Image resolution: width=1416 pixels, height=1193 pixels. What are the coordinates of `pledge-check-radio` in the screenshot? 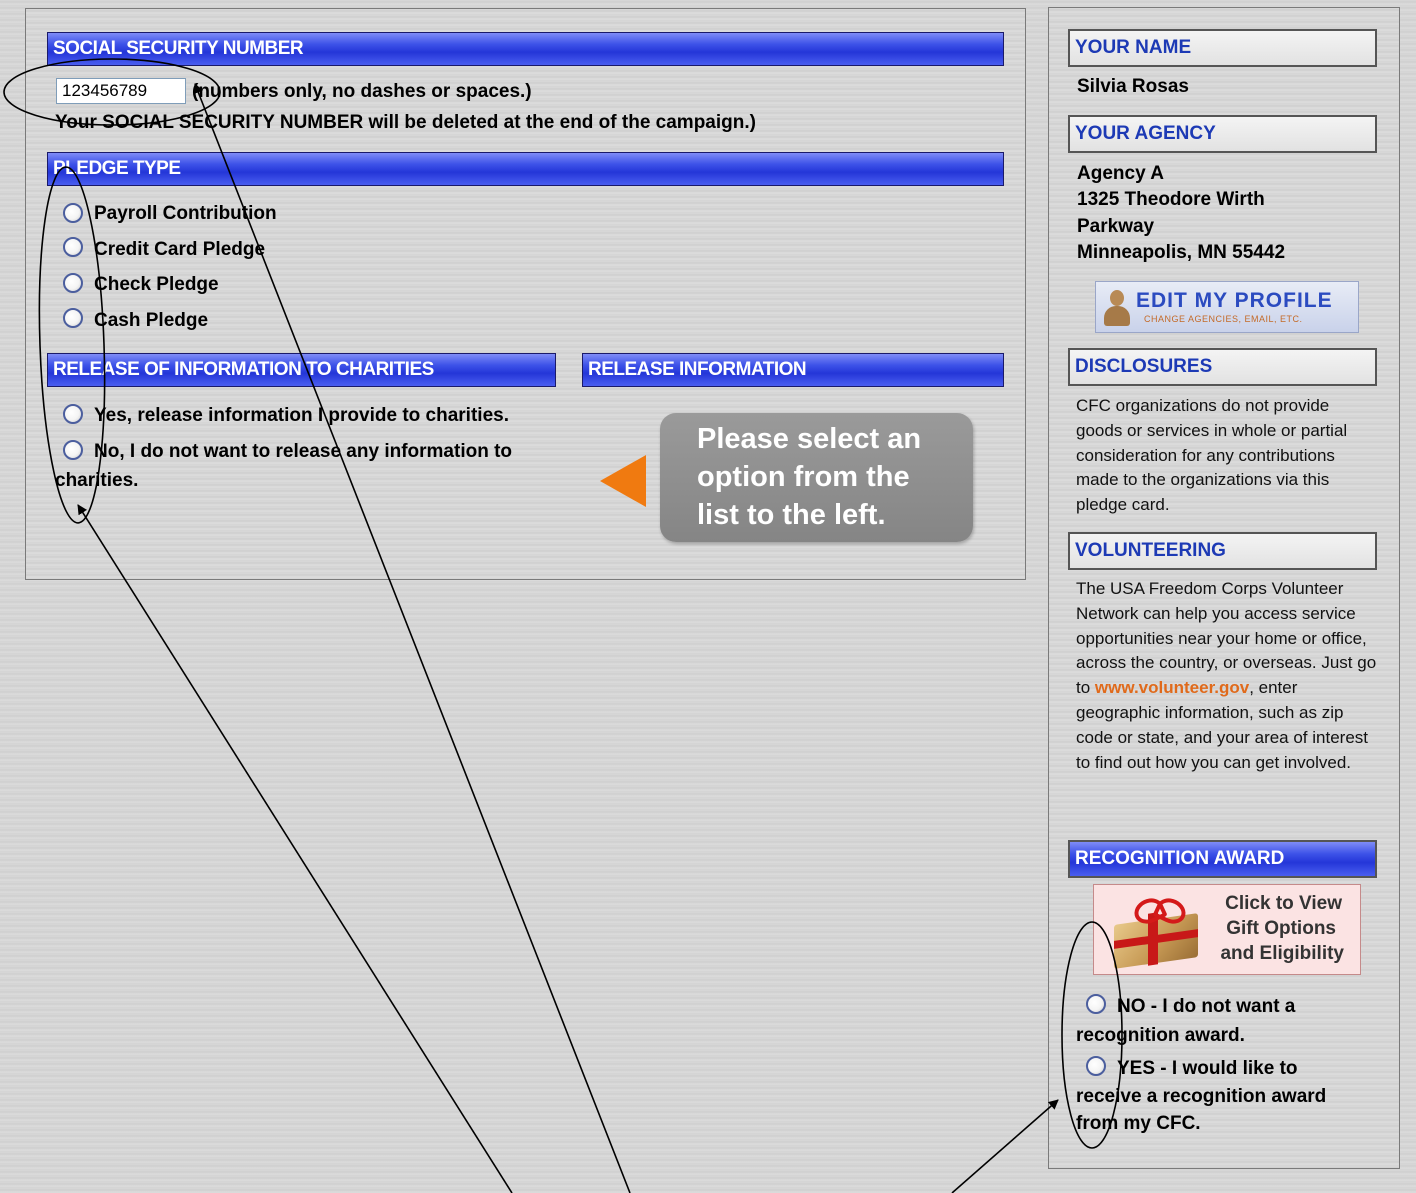 It's located at (73, 283).